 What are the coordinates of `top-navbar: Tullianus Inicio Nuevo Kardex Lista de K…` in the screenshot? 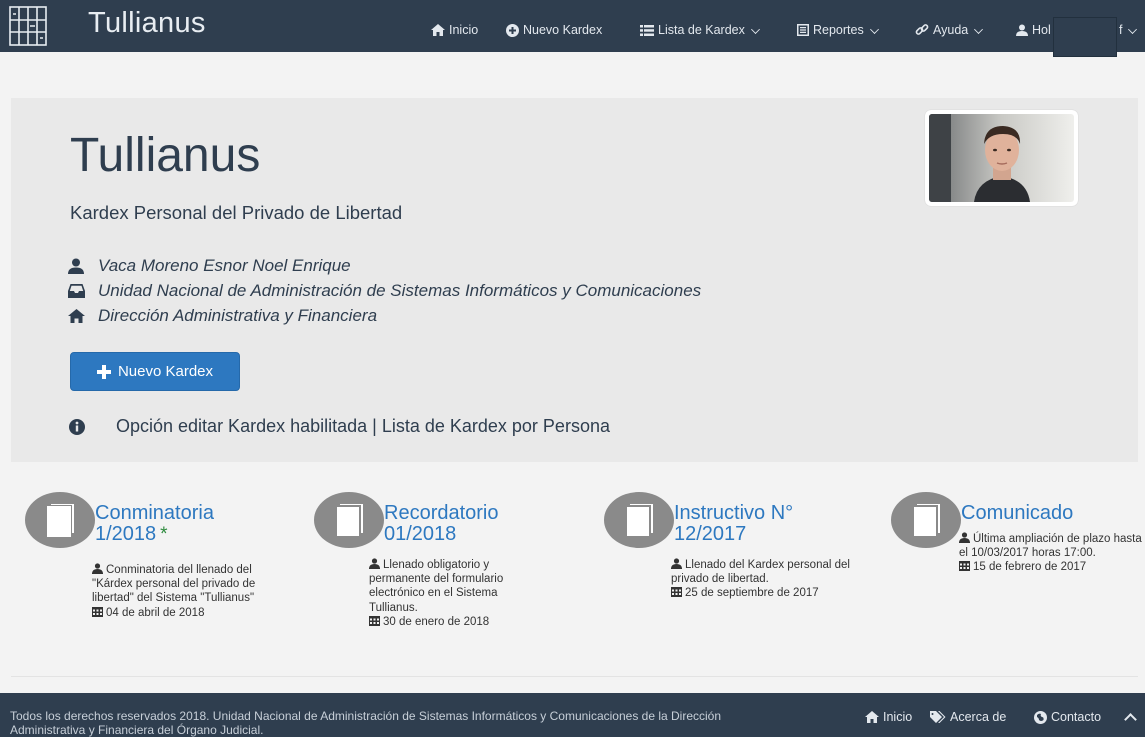 It's located at (572, 28).